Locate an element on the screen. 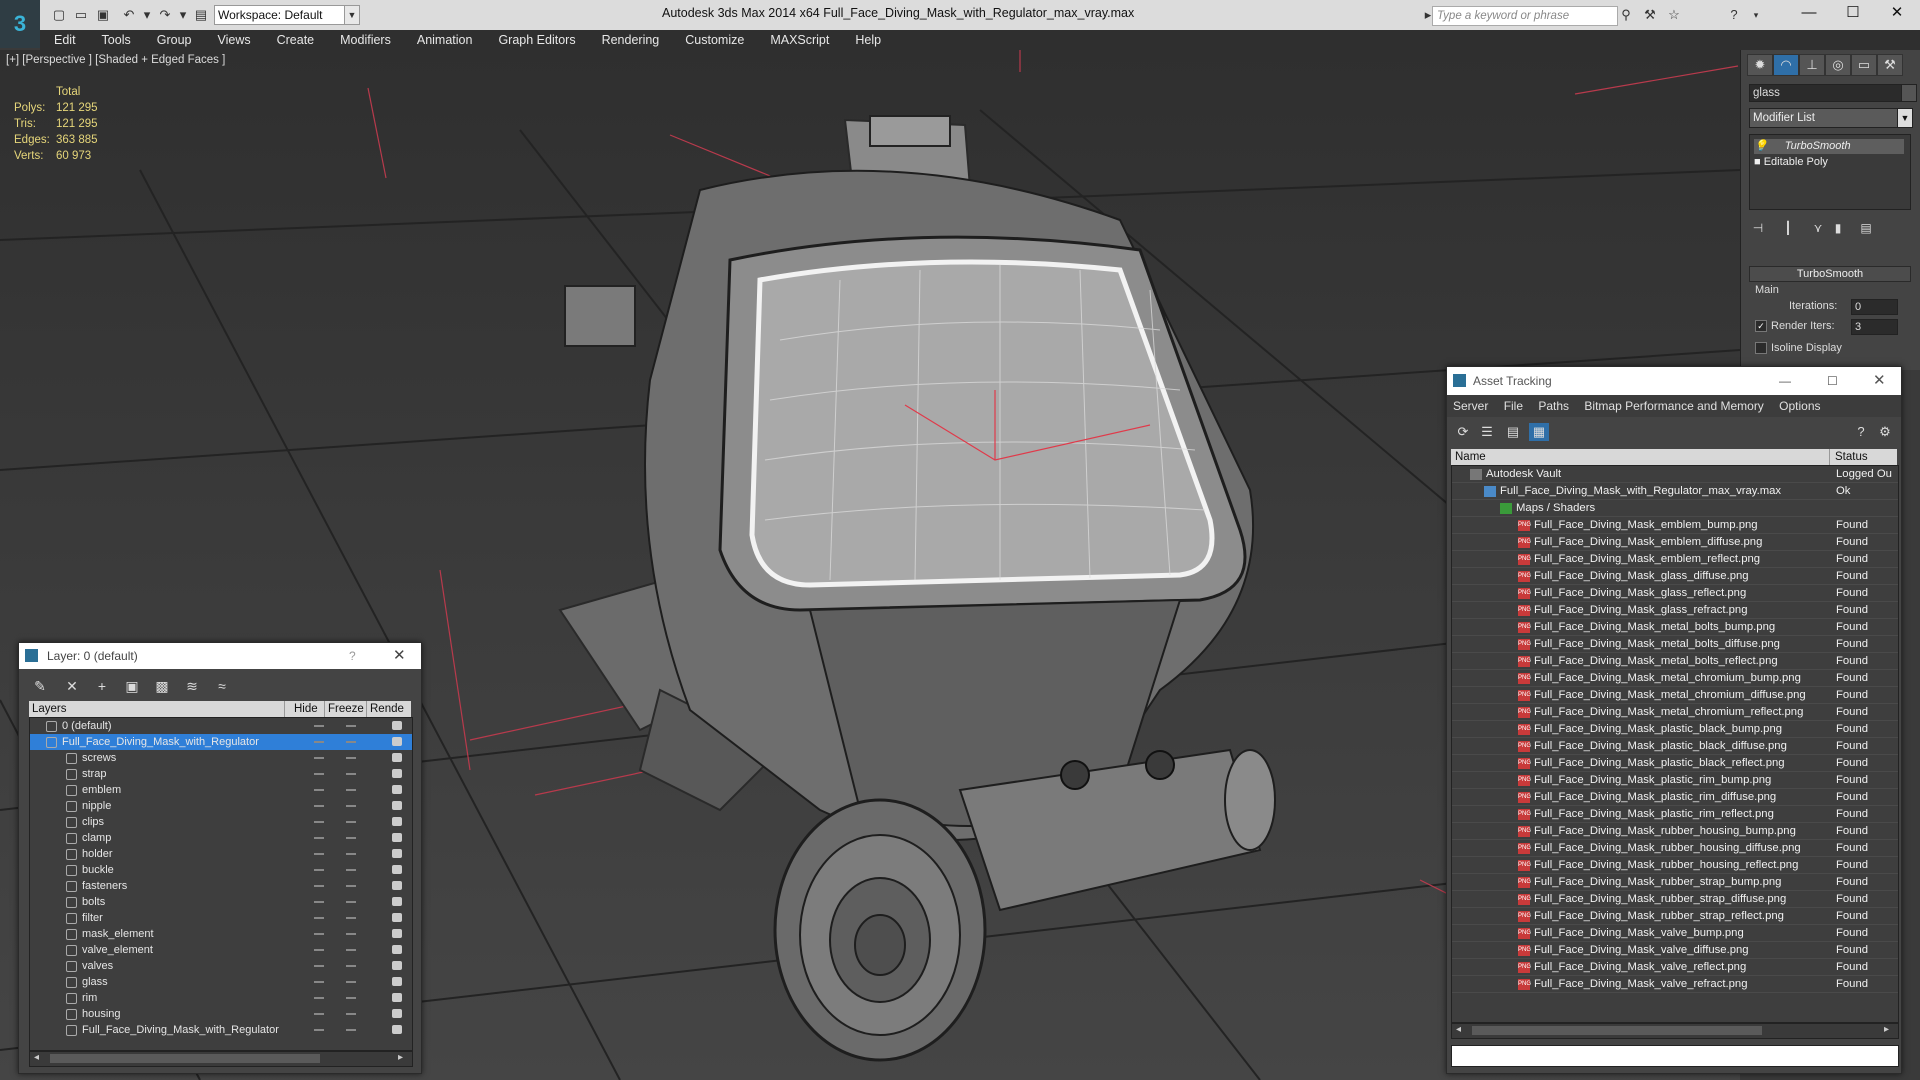 This screenshot has width=1920, height=1080. app-logo-icon: 3 is located at coordinates (20, 24).